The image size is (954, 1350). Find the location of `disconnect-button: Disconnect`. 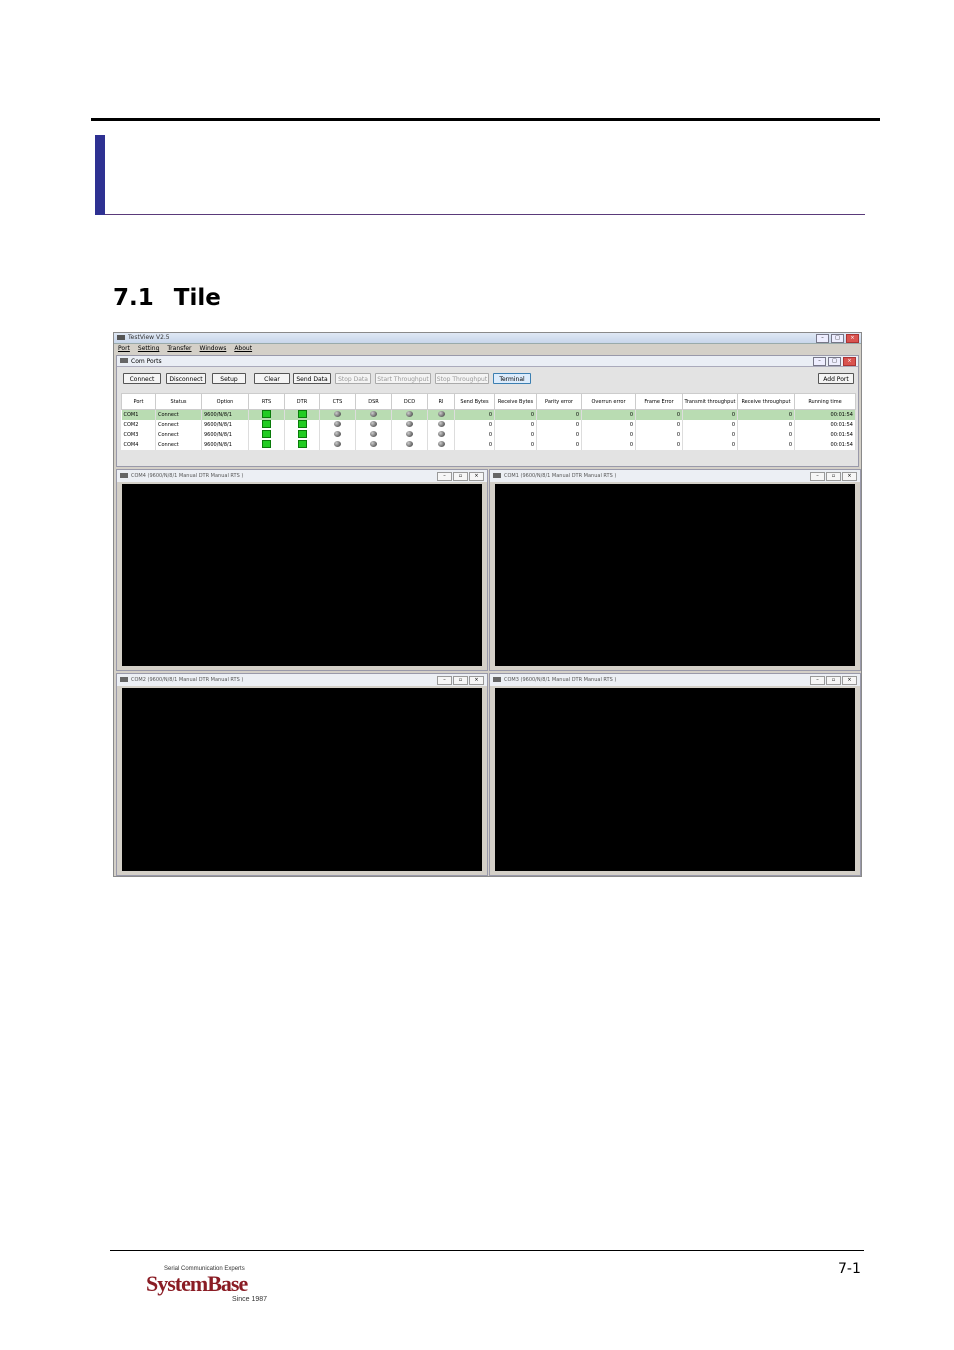

disconnect-button: Disconnect is located at coordinates (186, 378).